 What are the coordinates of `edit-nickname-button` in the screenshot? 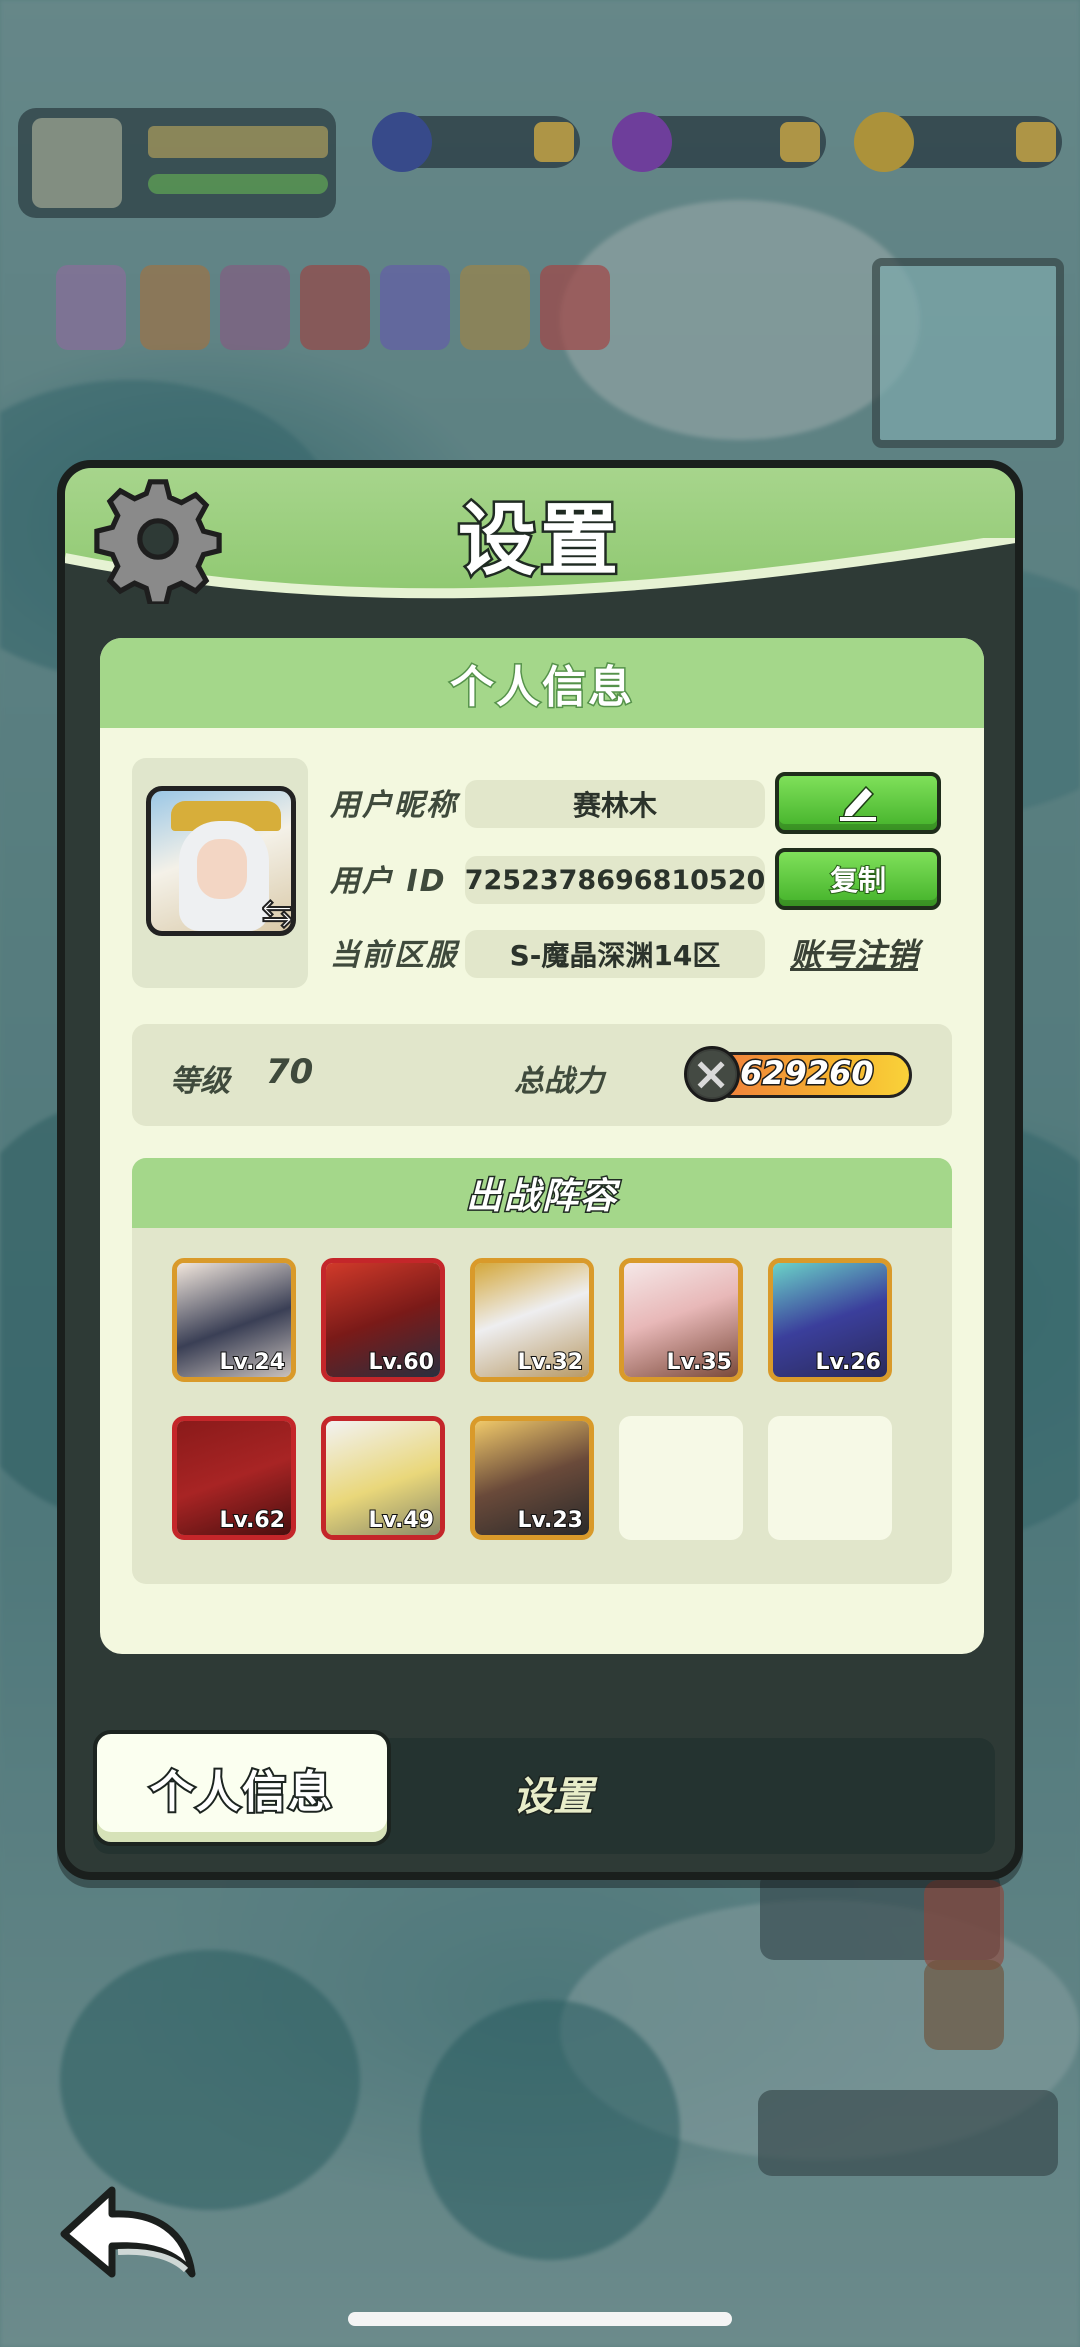 It's located at (858, 803).